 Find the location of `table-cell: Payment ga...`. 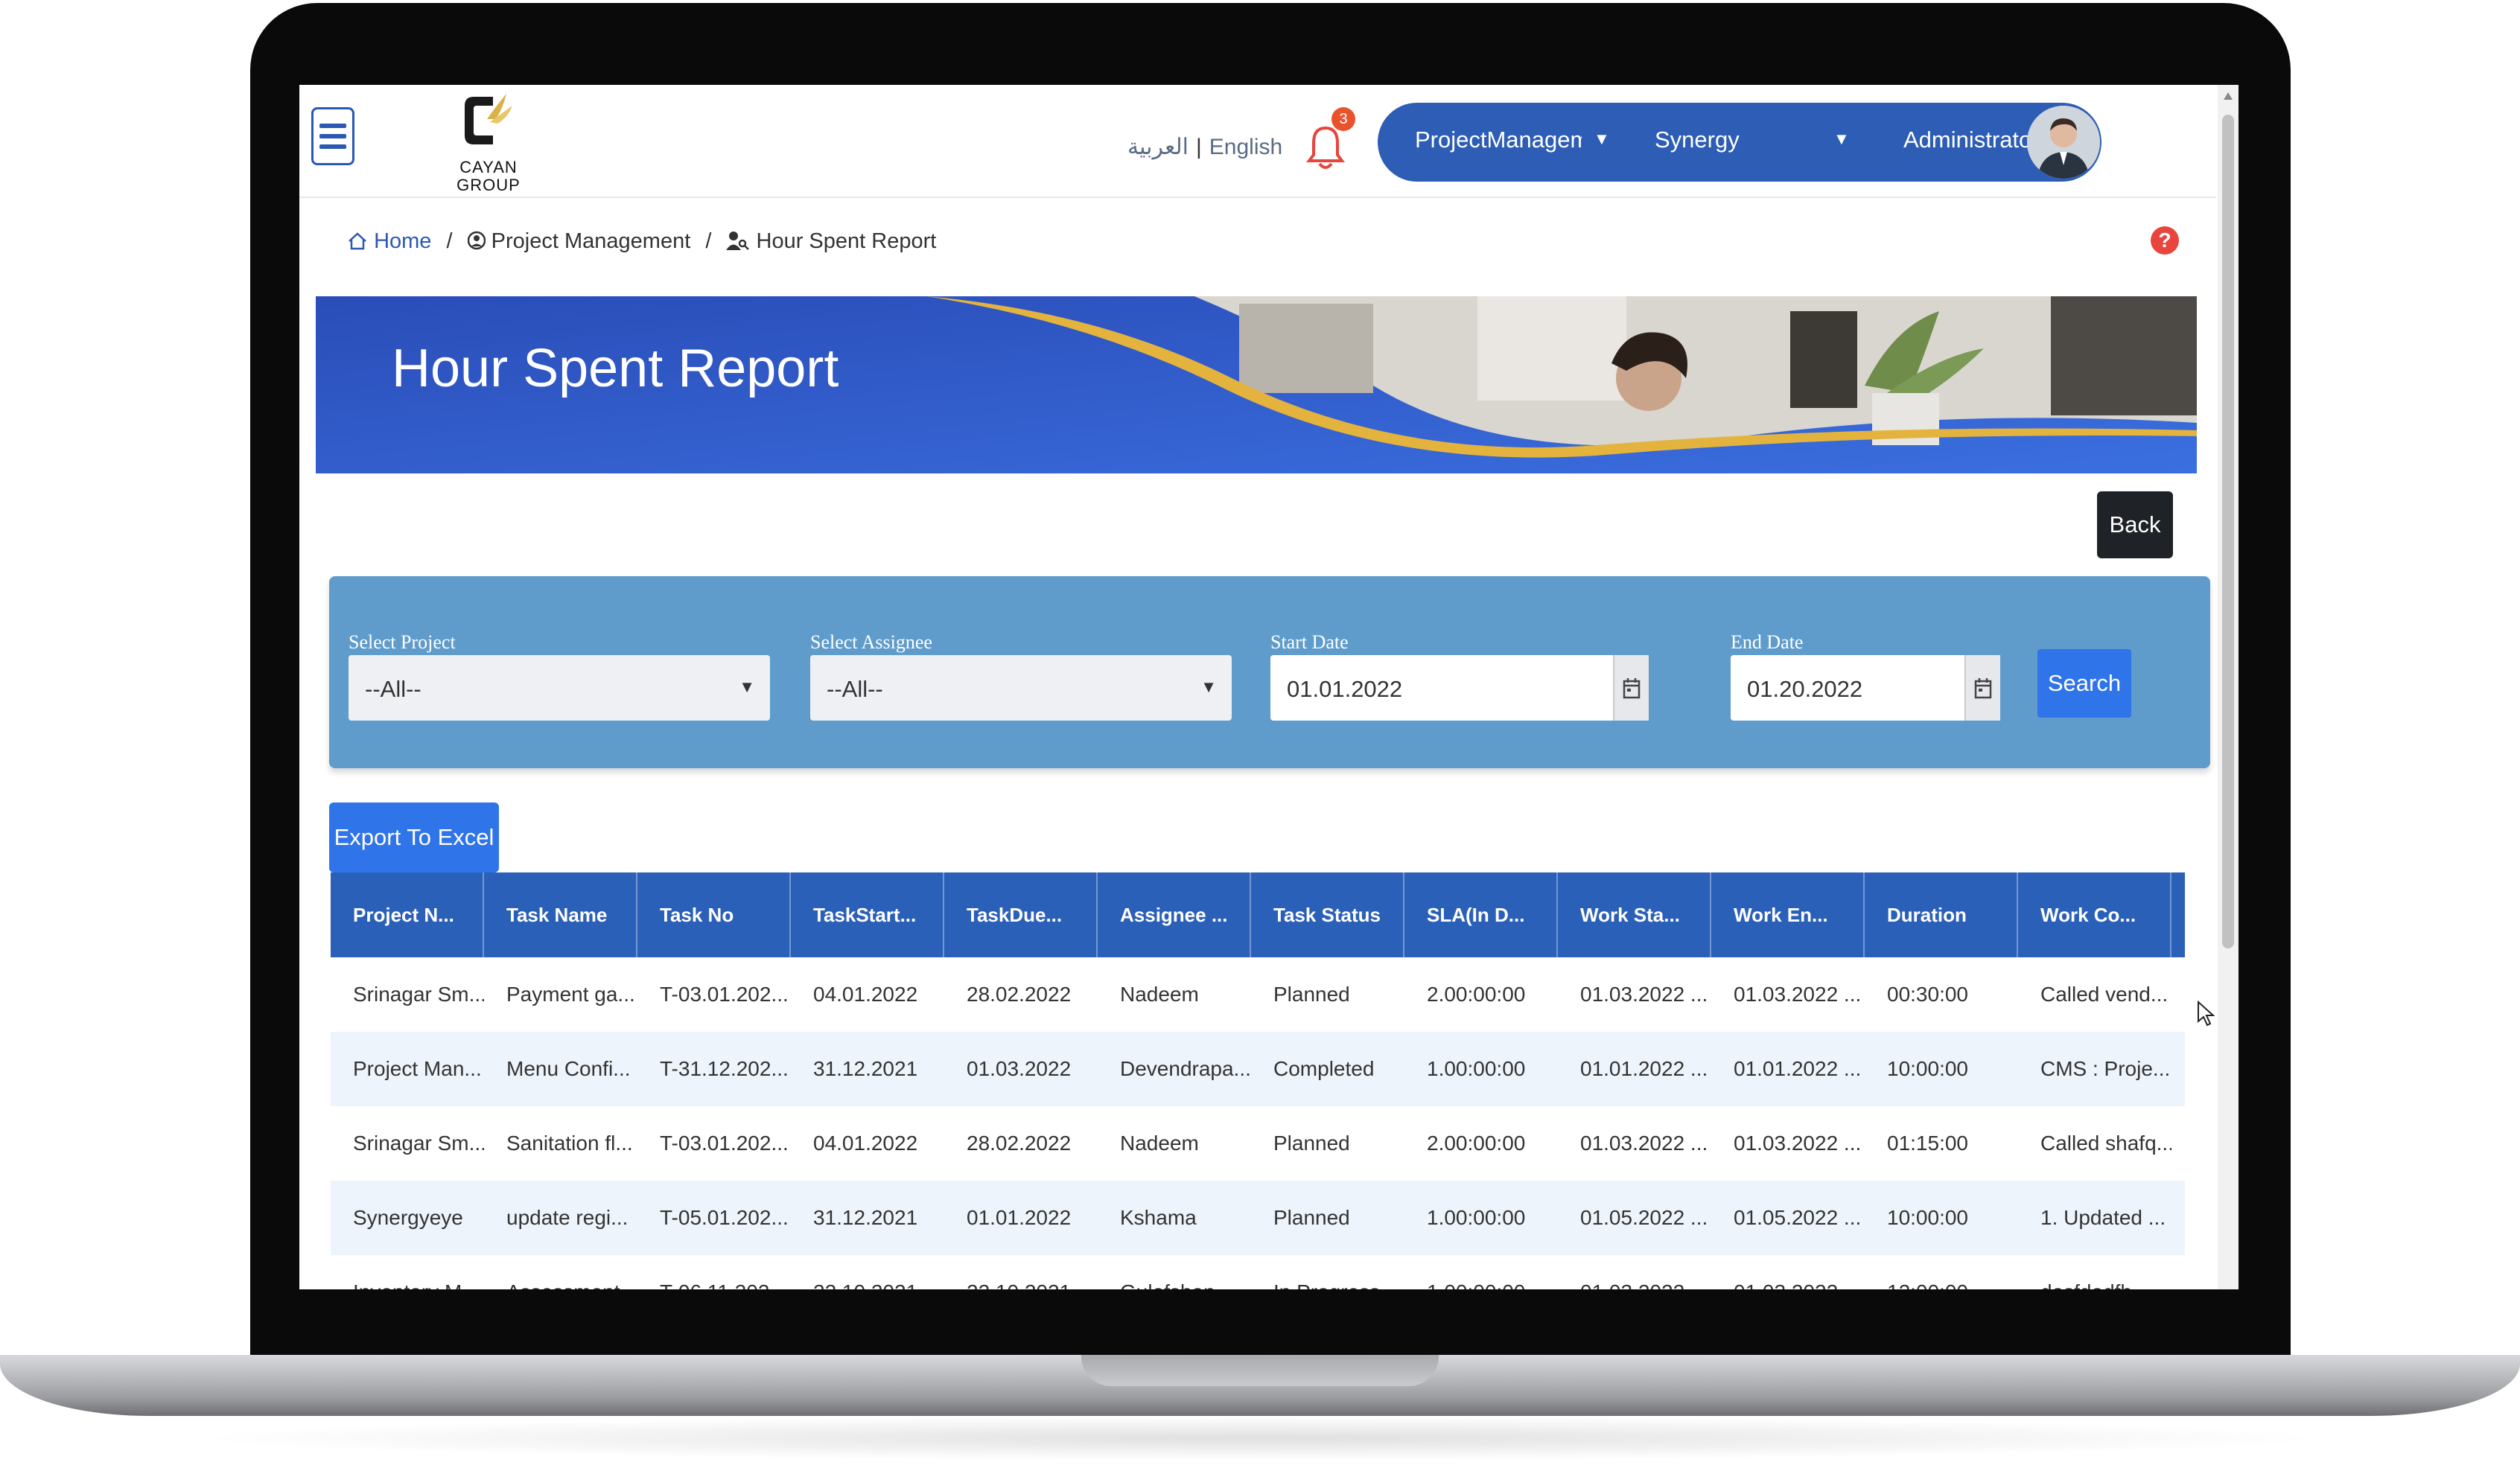

table-cell: Payment ga... is located at coordinates (570, 994).